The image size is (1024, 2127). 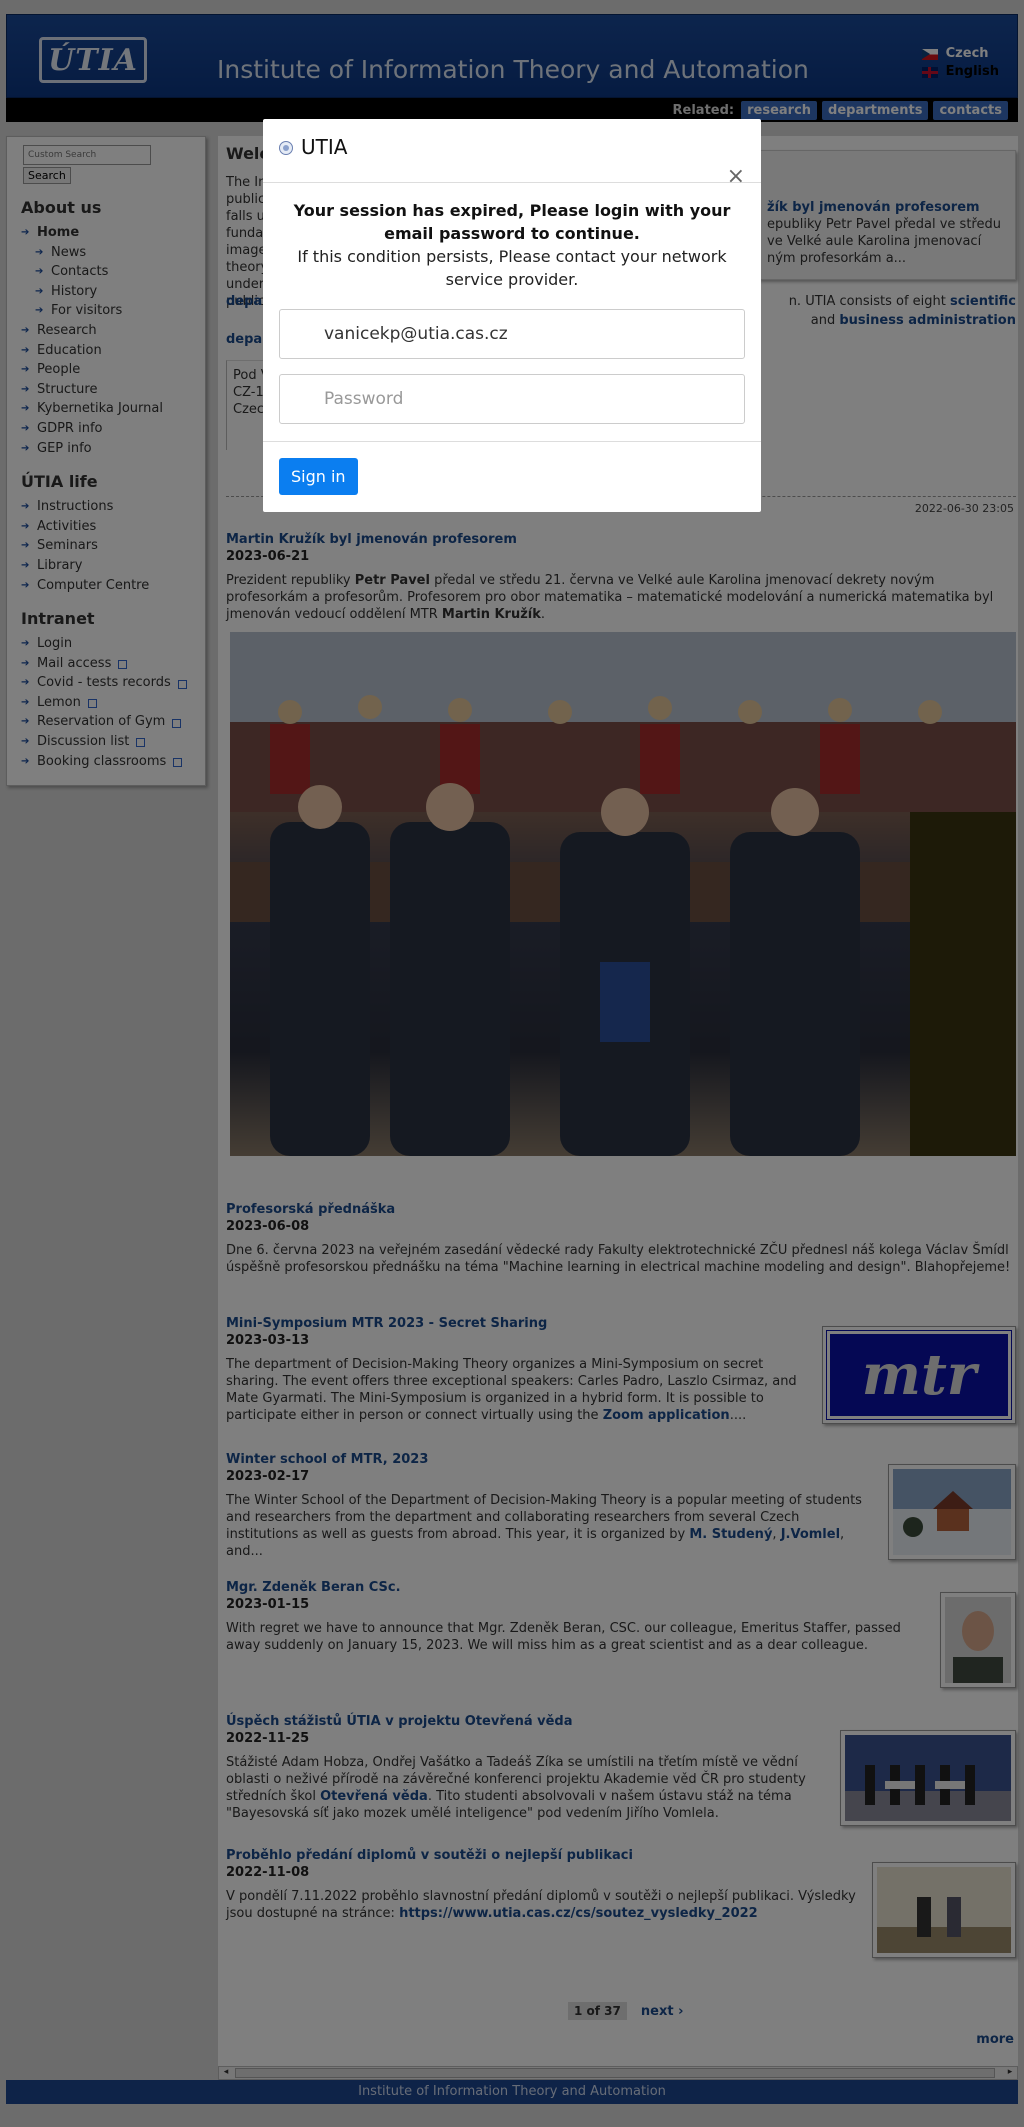 What do you see at coordinates (736, 177) in the screenshot?
I see `close-icon: ×` at bounding box center [736, 177].